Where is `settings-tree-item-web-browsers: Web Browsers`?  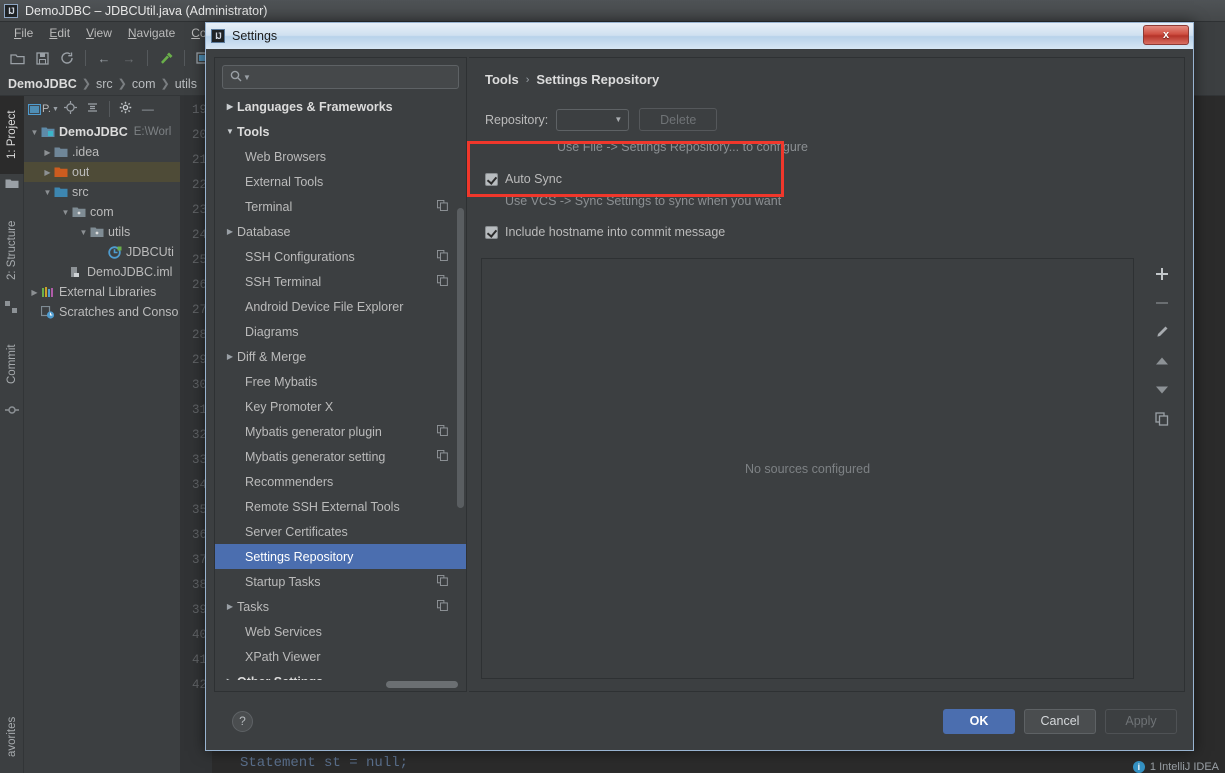 settings-tree-item-web-browsers: Web Browsers is located at coordinates (340, 156).